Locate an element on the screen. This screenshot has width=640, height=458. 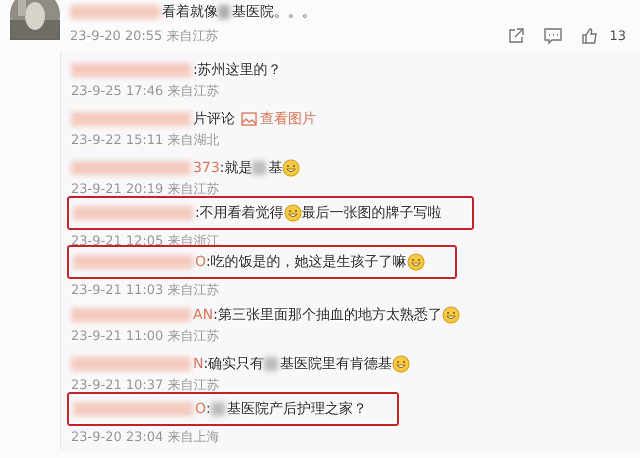
reply-text: :确实只有 is located at coordinates (233, 363).